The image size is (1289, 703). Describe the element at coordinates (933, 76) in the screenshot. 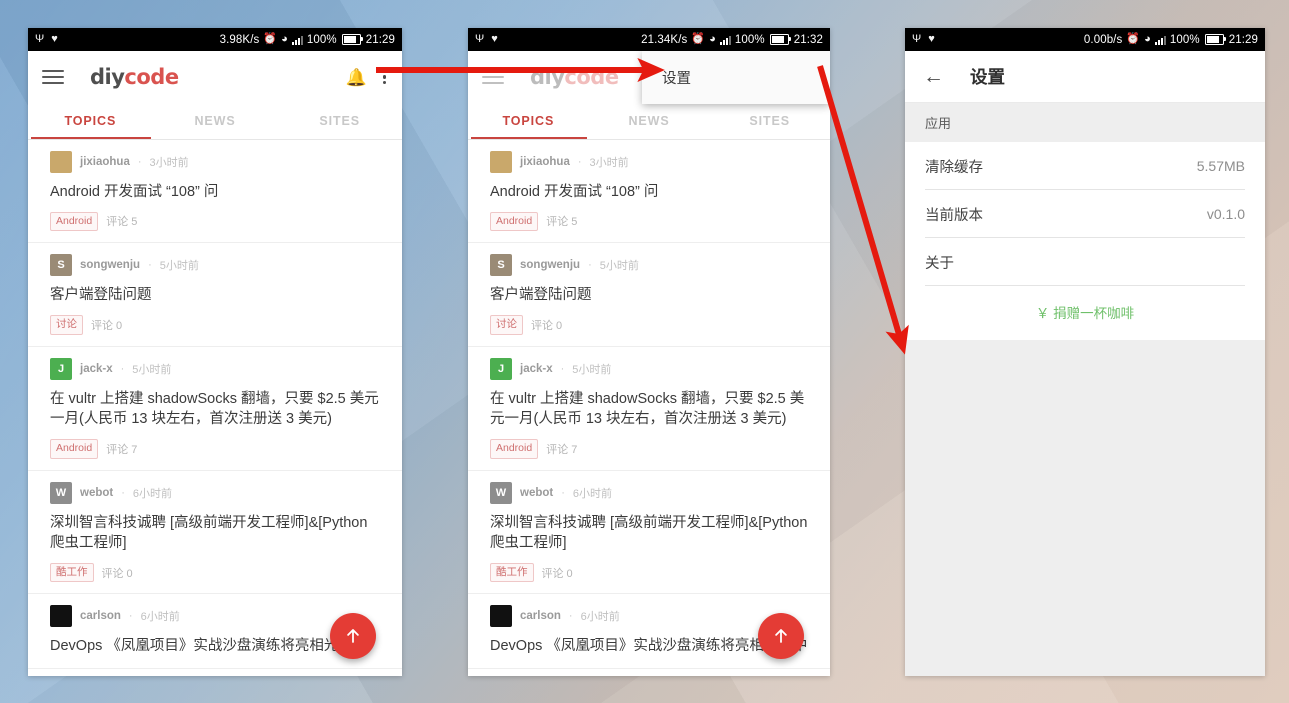

I see `back-arrow-icon: ←` at that location.